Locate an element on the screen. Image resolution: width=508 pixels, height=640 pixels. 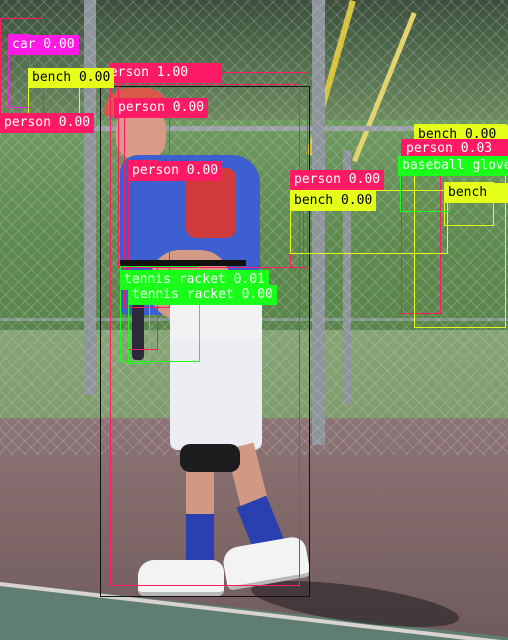
label-bench: bench is located at coordinates (476, 193).